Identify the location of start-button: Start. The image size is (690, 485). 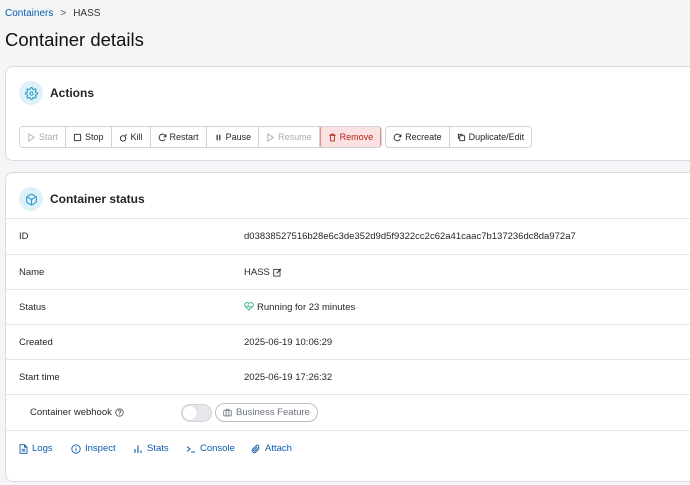
(43, 137).